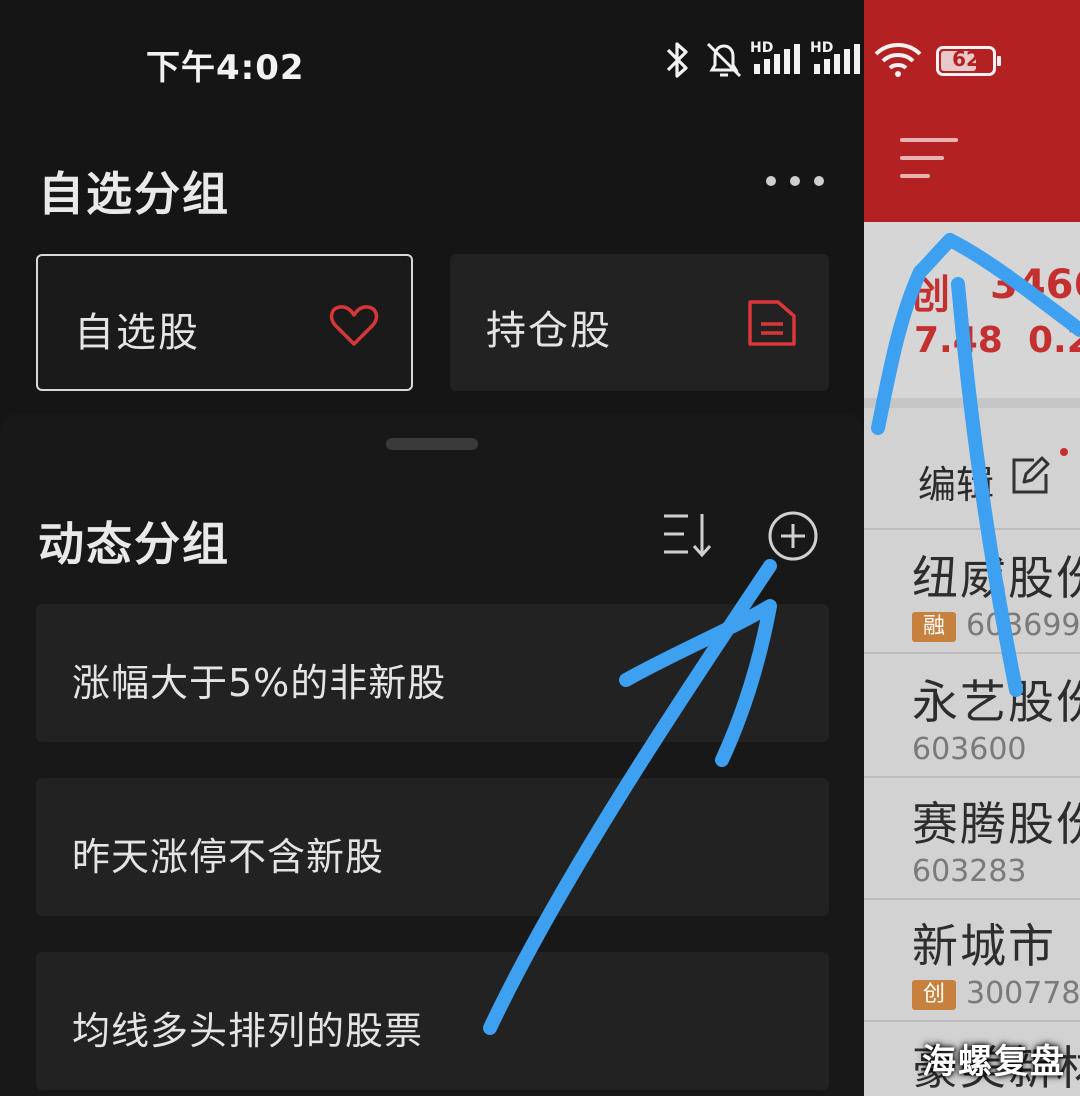 The height and width of the screenshot is (1096, 1080). I want to click on stock-code: 603699, so click(1023, 625).